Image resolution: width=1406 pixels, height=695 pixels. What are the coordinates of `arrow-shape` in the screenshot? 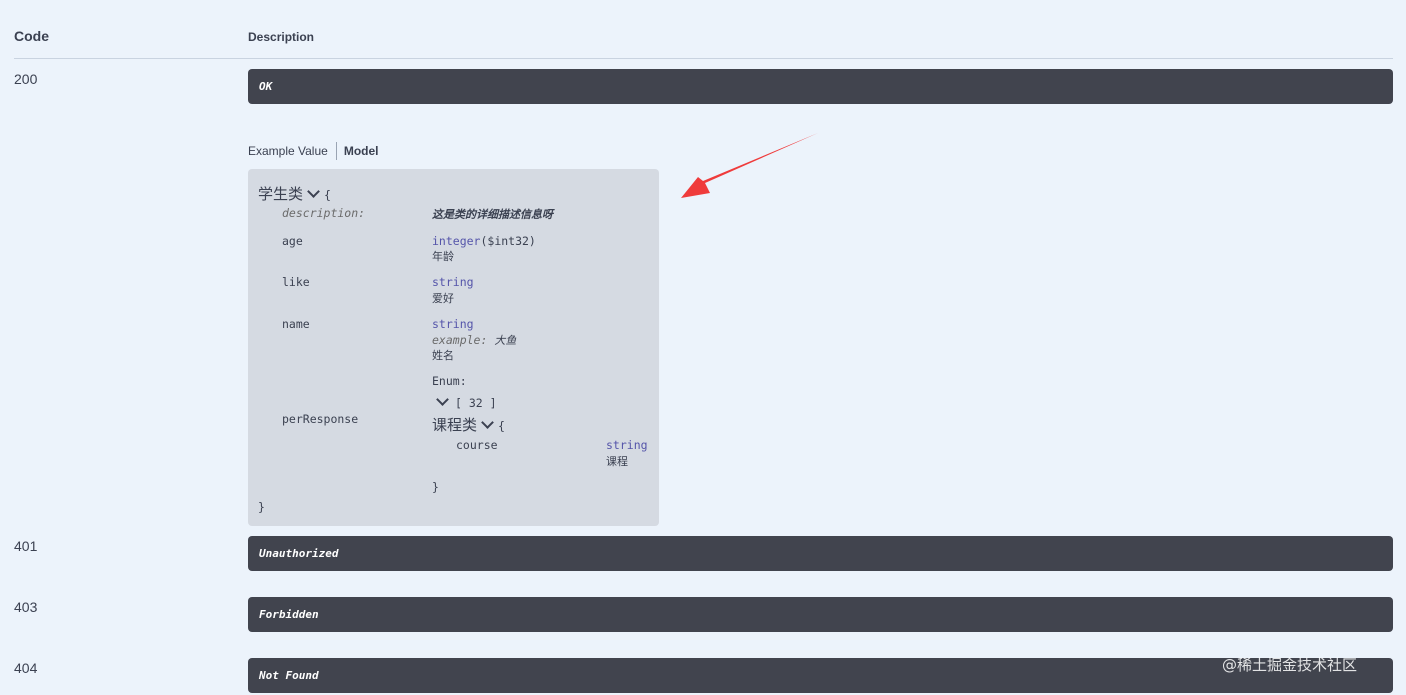 It's located at (749, 165).